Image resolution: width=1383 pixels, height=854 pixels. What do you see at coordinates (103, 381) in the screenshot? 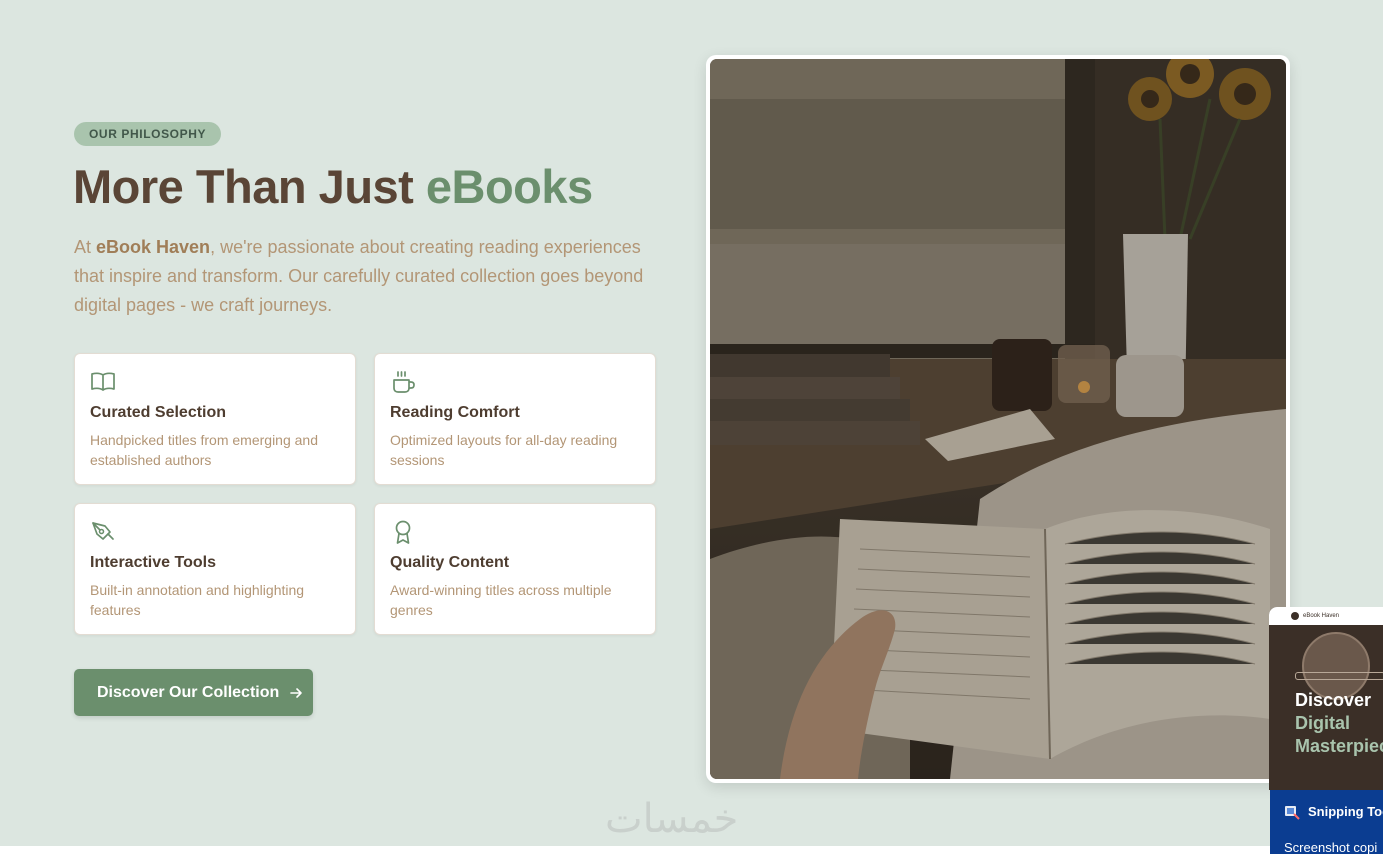
I see `open-book-icon` at bounding box center [103, 381].